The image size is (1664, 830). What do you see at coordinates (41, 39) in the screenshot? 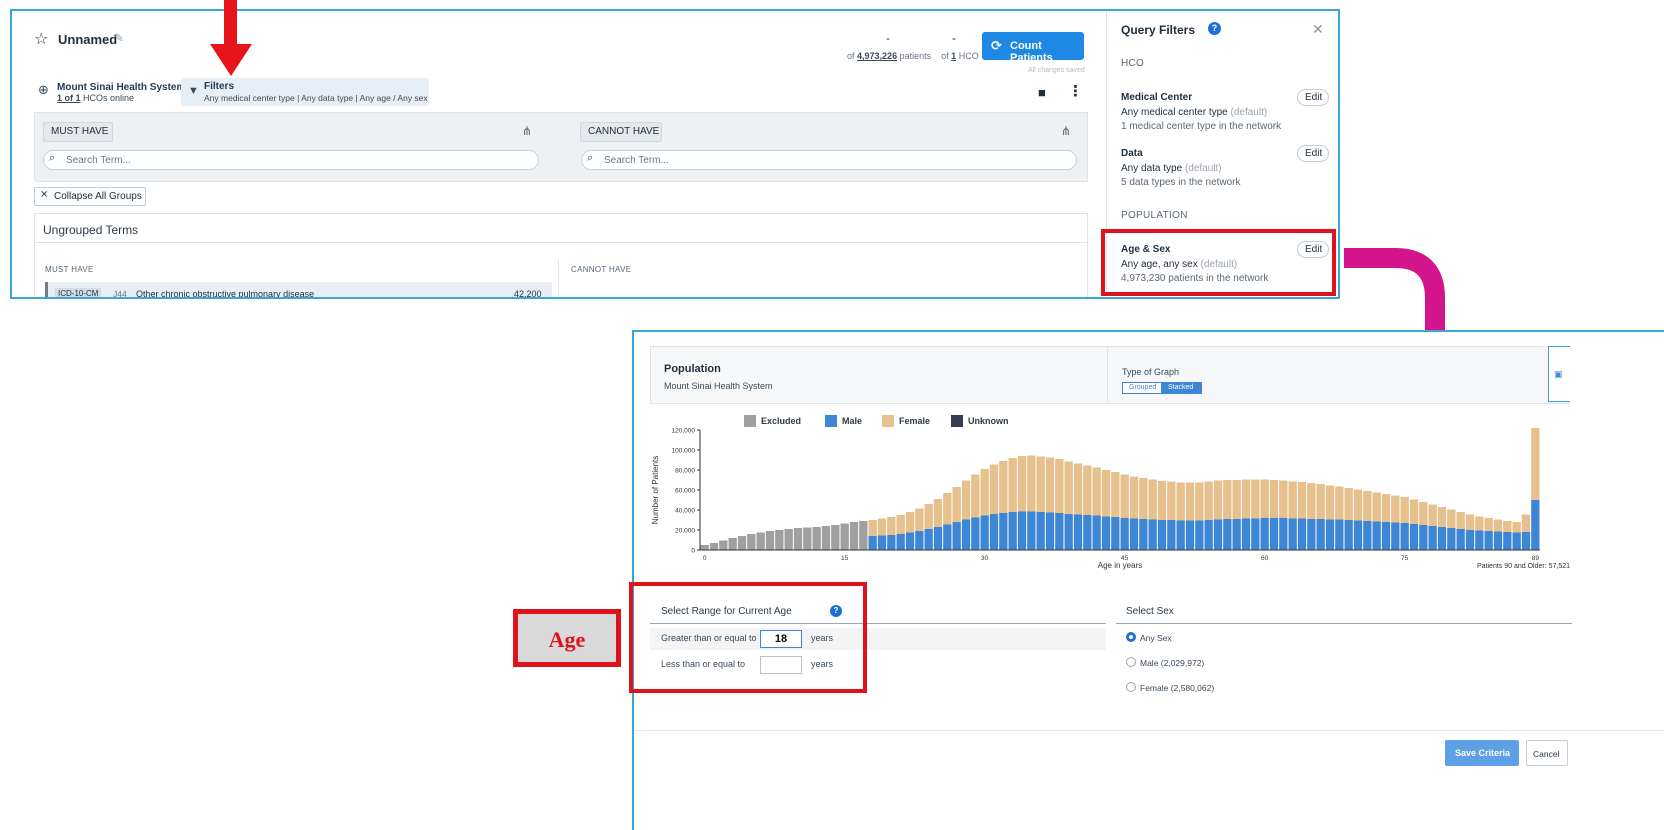
I see `favorite-star-icon: ☆` at bounding box center [41, 39].